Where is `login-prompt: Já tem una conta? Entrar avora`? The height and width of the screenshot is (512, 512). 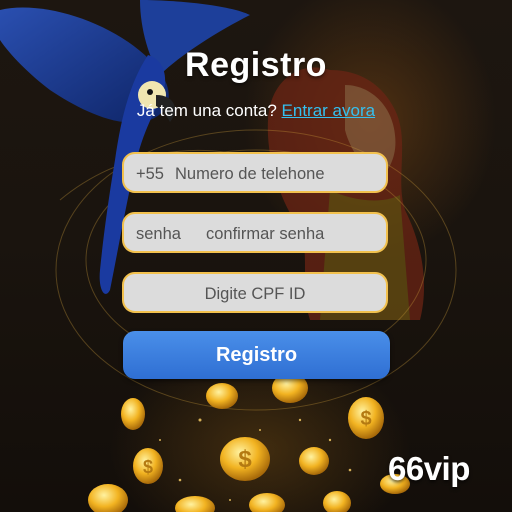
login-prompt: Já tem una conta? Entrar avora is located at coordinates (256, 111).